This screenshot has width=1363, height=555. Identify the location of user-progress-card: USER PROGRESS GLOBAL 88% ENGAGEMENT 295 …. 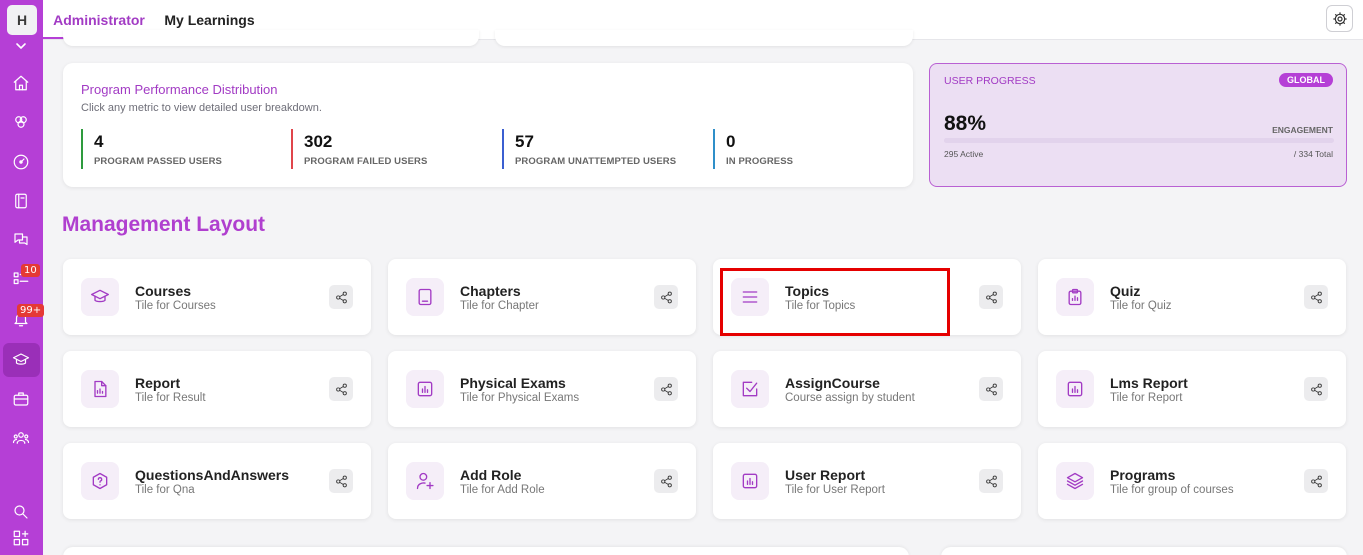
(1138, 125).